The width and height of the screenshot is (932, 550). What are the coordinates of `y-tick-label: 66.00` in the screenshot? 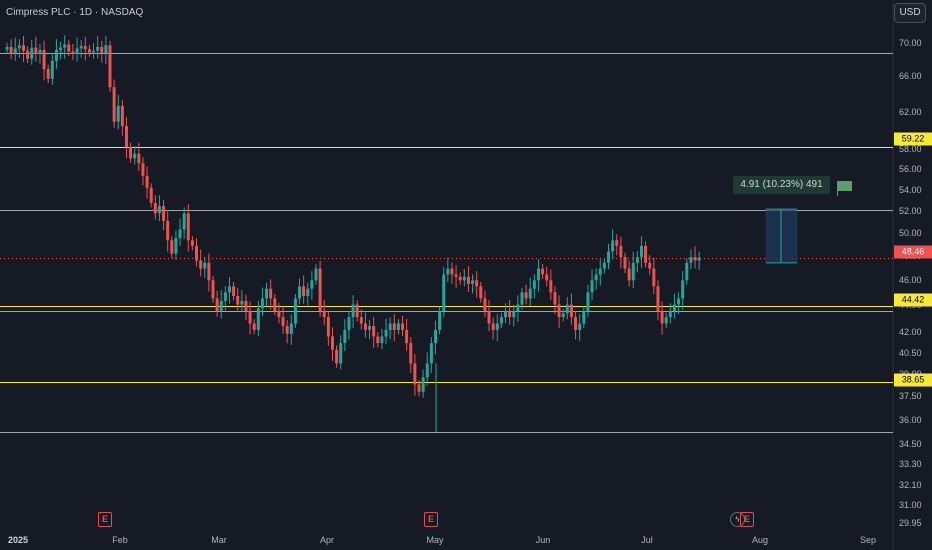 It's located at (910, 76).